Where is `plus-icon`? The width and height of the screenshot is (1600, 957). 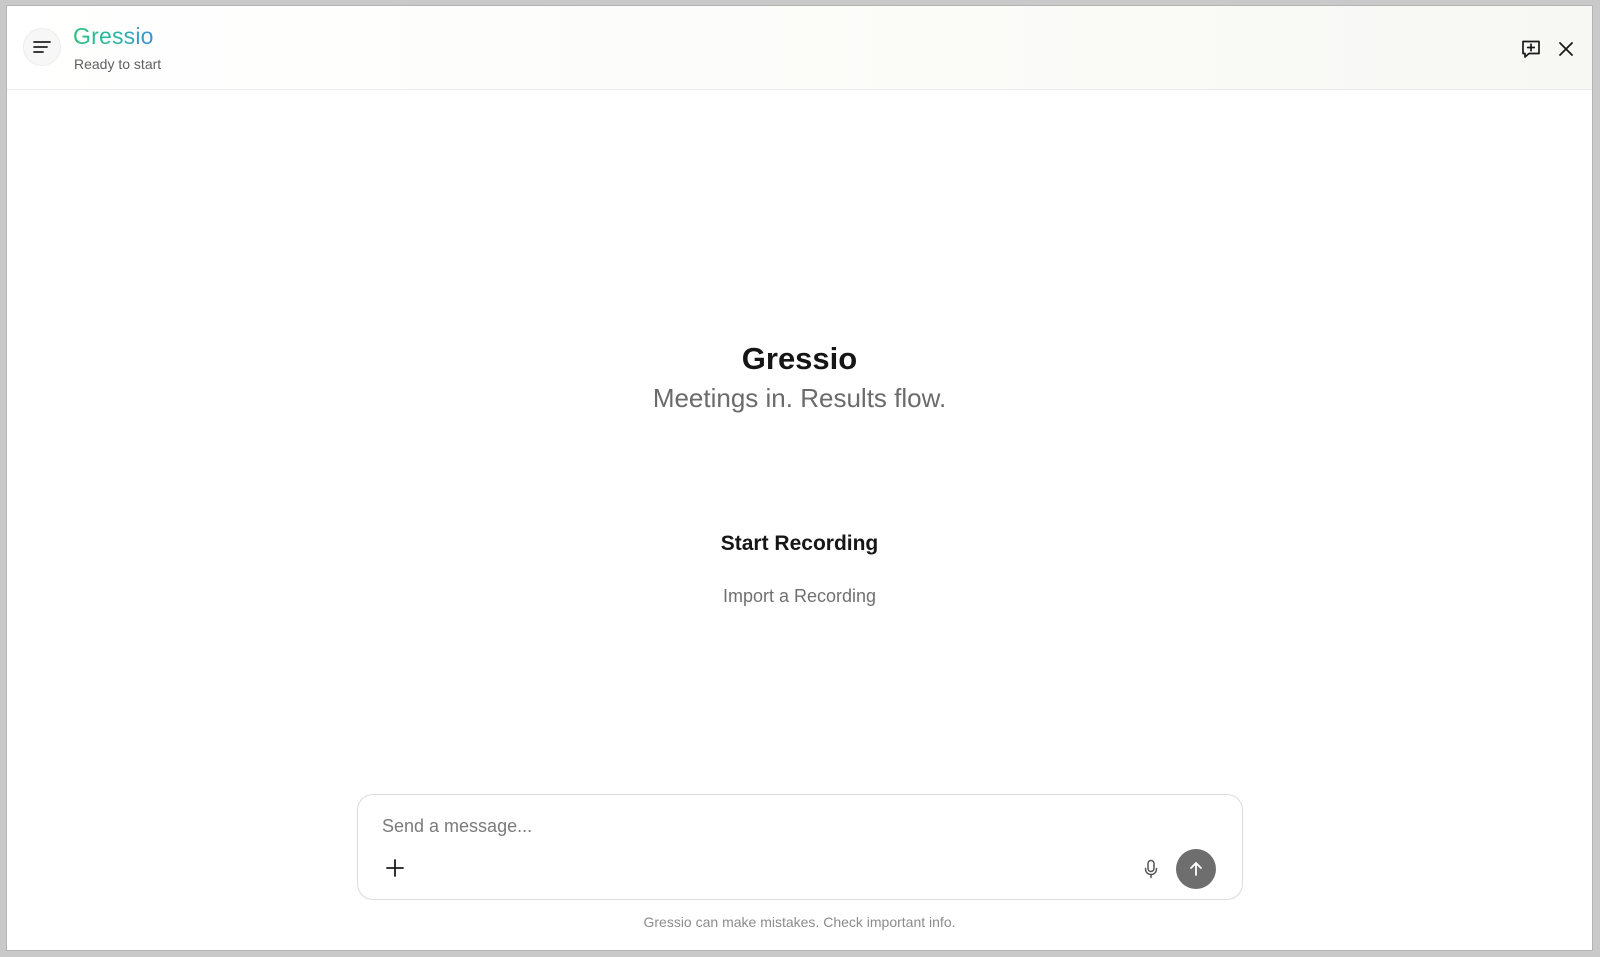
plus-icon is located at coordinates (395, 868).